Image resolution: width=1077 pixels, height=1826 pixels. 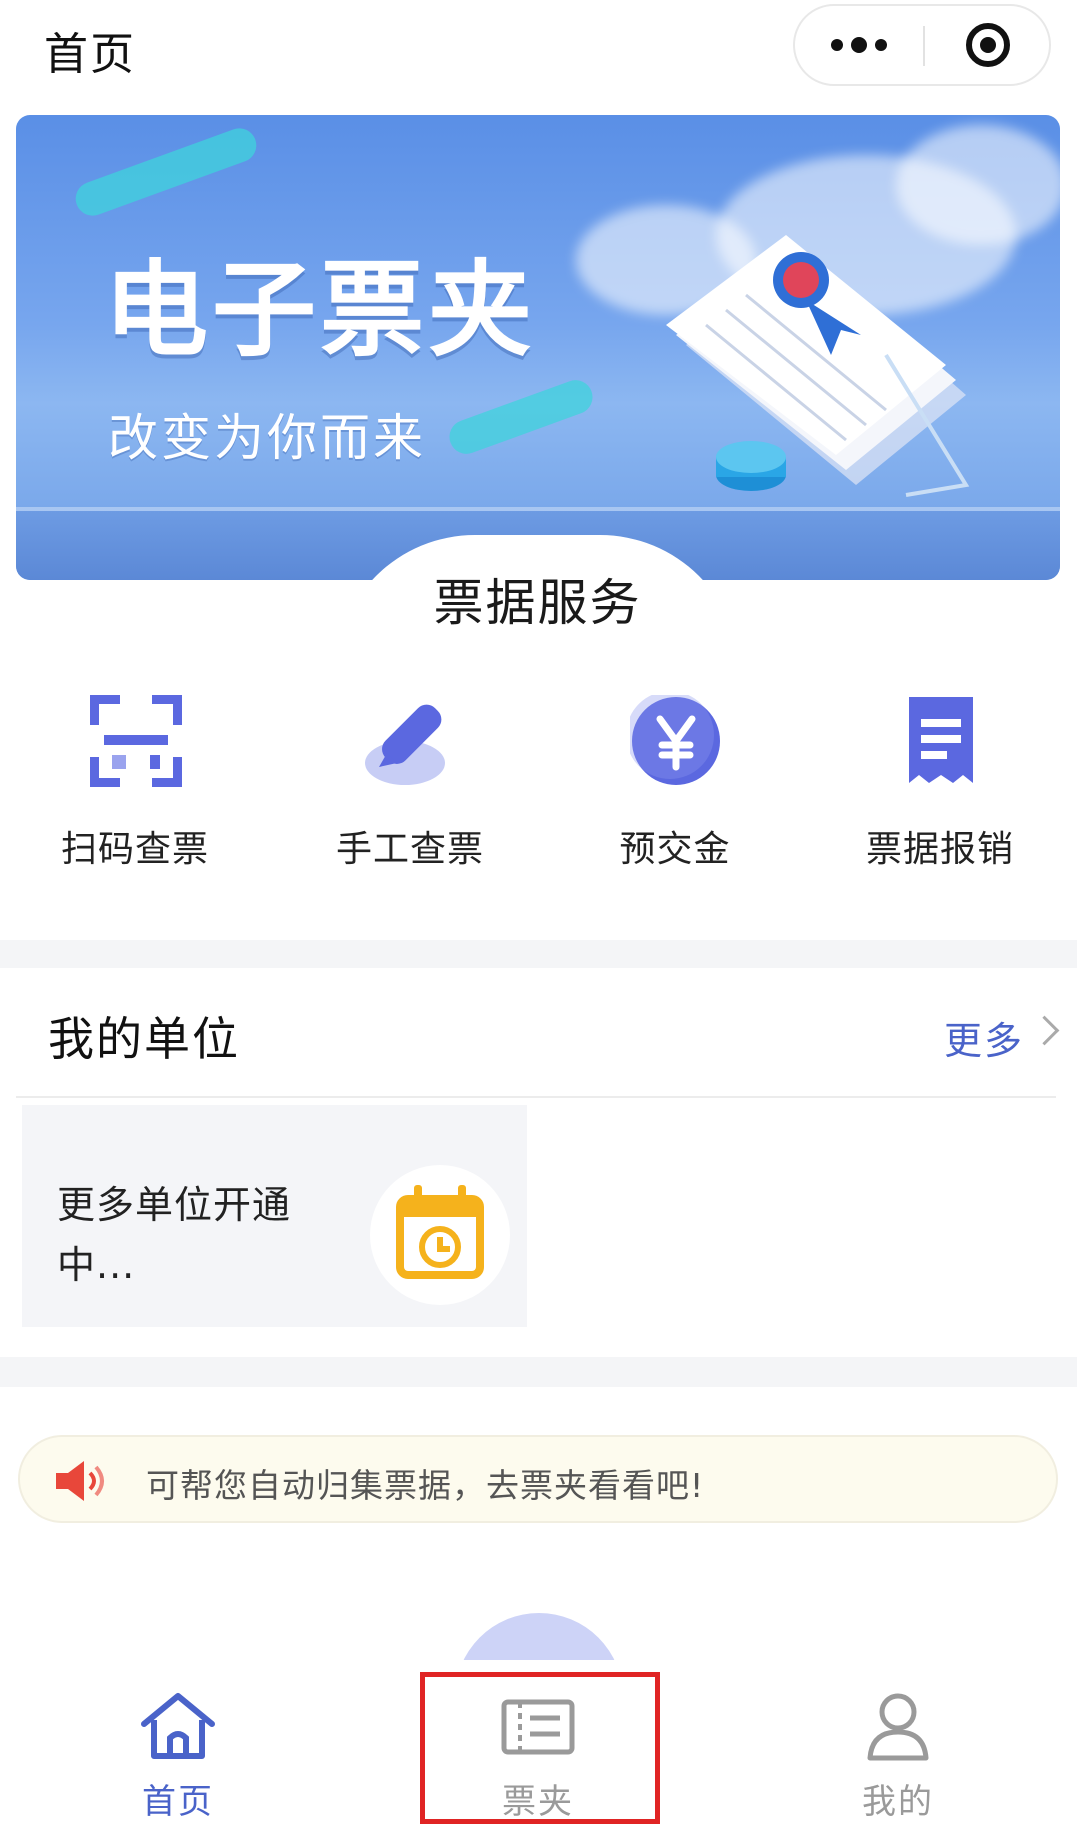 What do you see at coordinates (136, 741) in the screenshot?
I see `scan-icon` at bounding box center [136, 741].